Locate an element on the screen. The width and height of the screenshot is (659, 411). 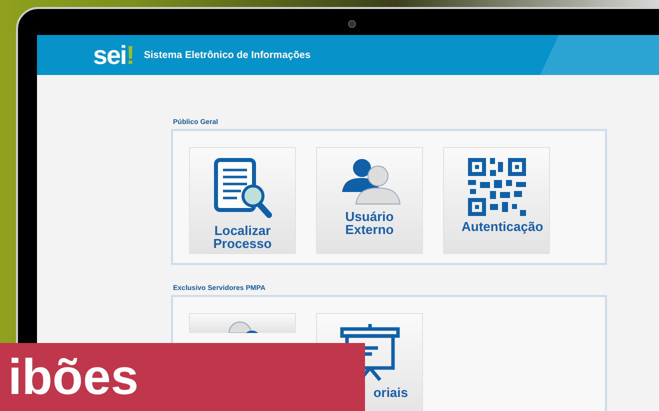
qr-code-icon is located at coordinates (497, 187).